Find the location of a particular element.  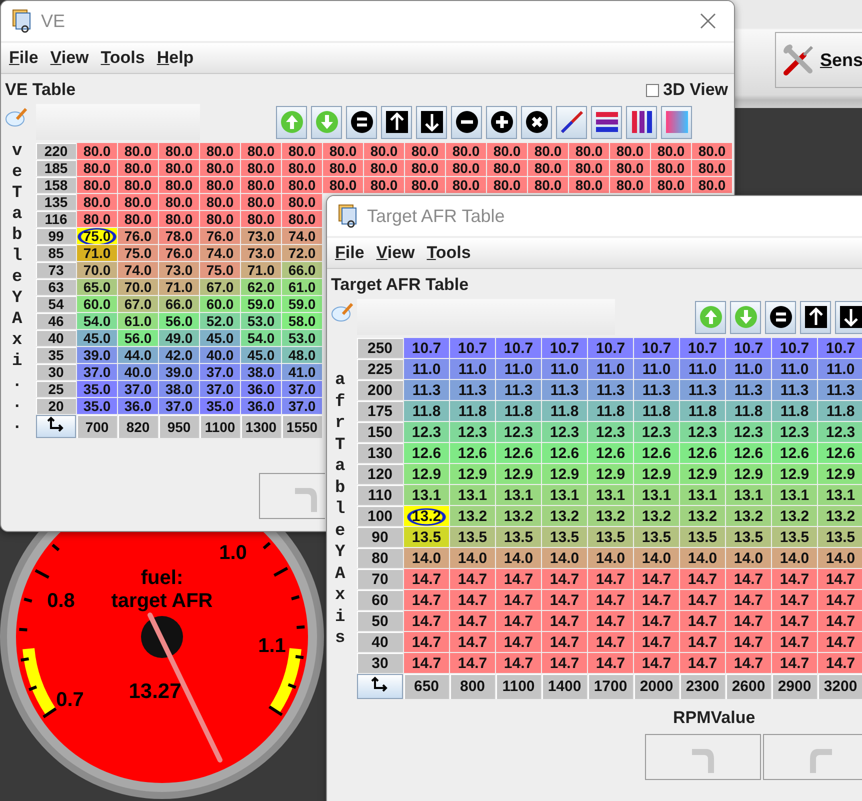

table-cell: 60.0 is located at coordinates (220, 304).